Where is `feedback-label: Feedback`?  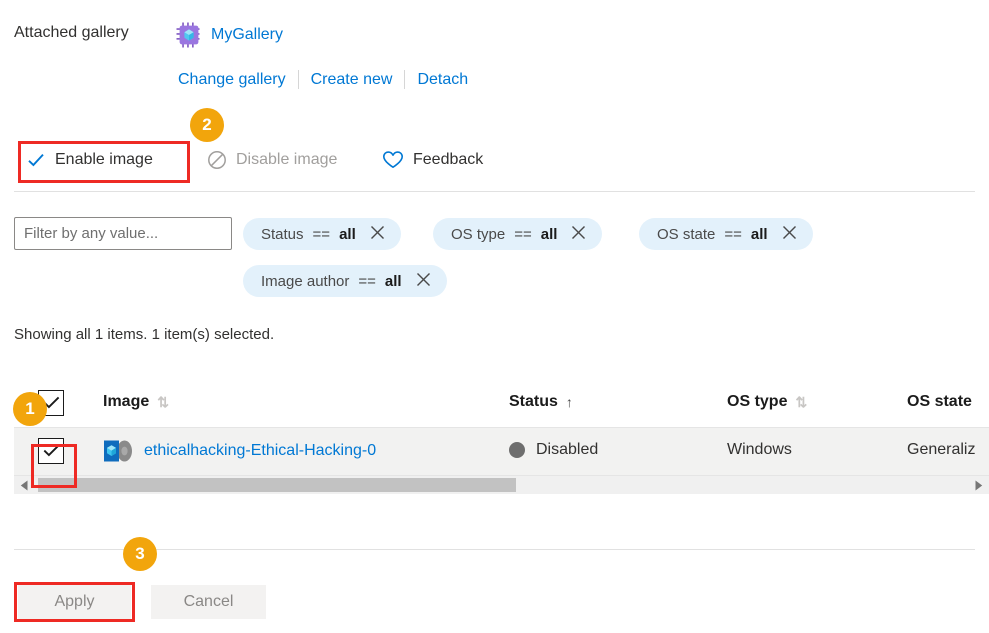
feedback-label: Feedback is located at coordinates (448, 159).